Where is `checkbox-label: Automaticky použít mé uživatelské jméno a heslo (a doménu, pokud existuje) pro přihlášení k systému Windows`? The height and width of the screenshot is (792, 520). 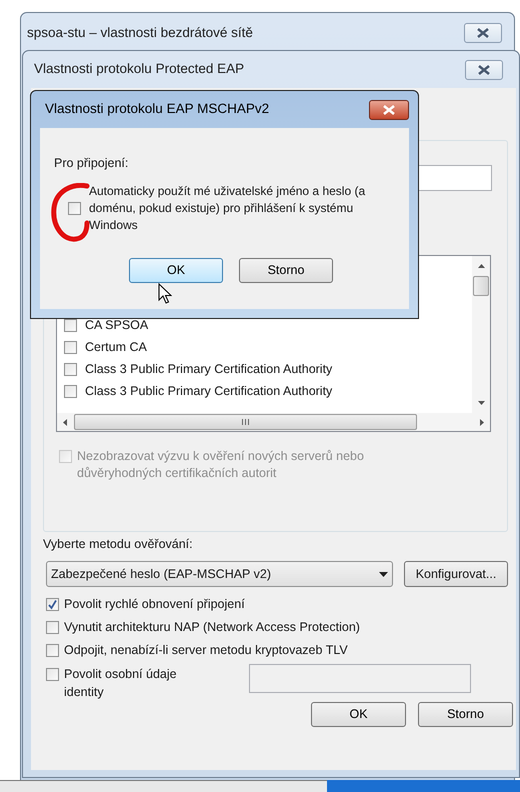 checkbox-label: Automaticky použít mé uživatelské jméno a heslo (a doménu, pokud existuje) pro přihlášení k systému Windows is located at coordinates (227, 208).